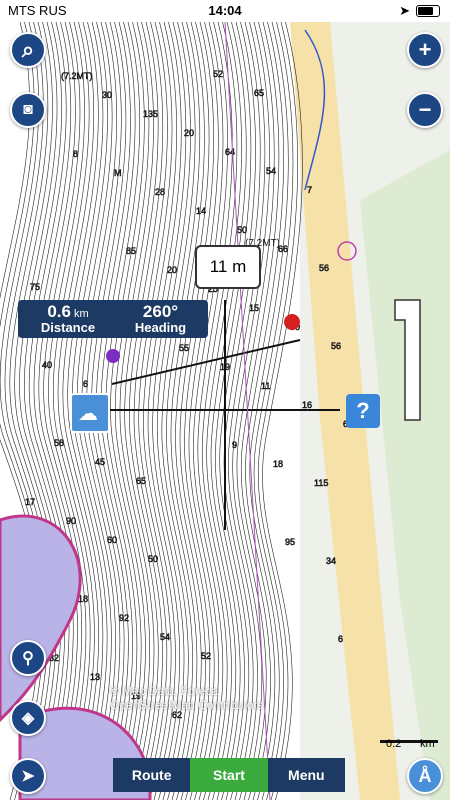  I want to click on depth-label: 64, so click(230, 152).